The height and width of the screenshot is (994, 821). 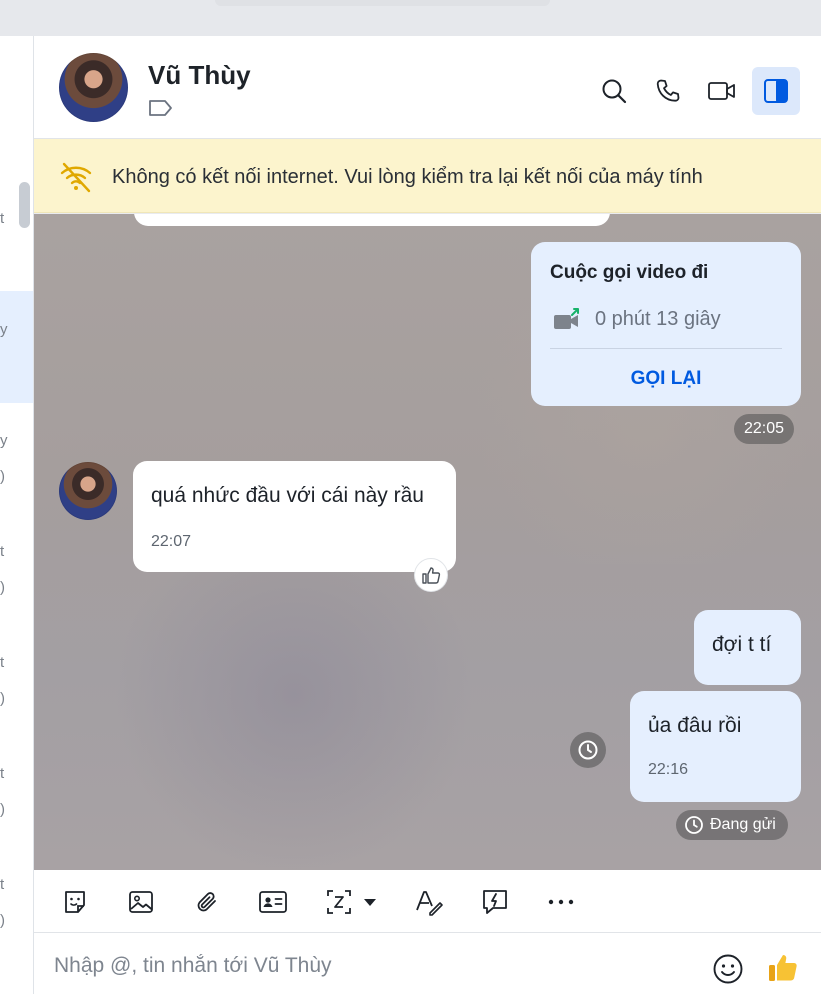 I want to click on text-format-icon, so click(x=429, y=902).